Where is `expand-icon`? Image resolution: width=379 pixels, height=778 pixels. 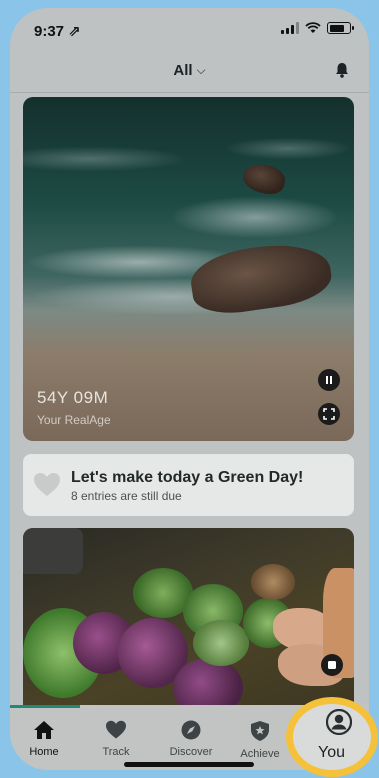
expand-icon is located at coordinates (332, 665).